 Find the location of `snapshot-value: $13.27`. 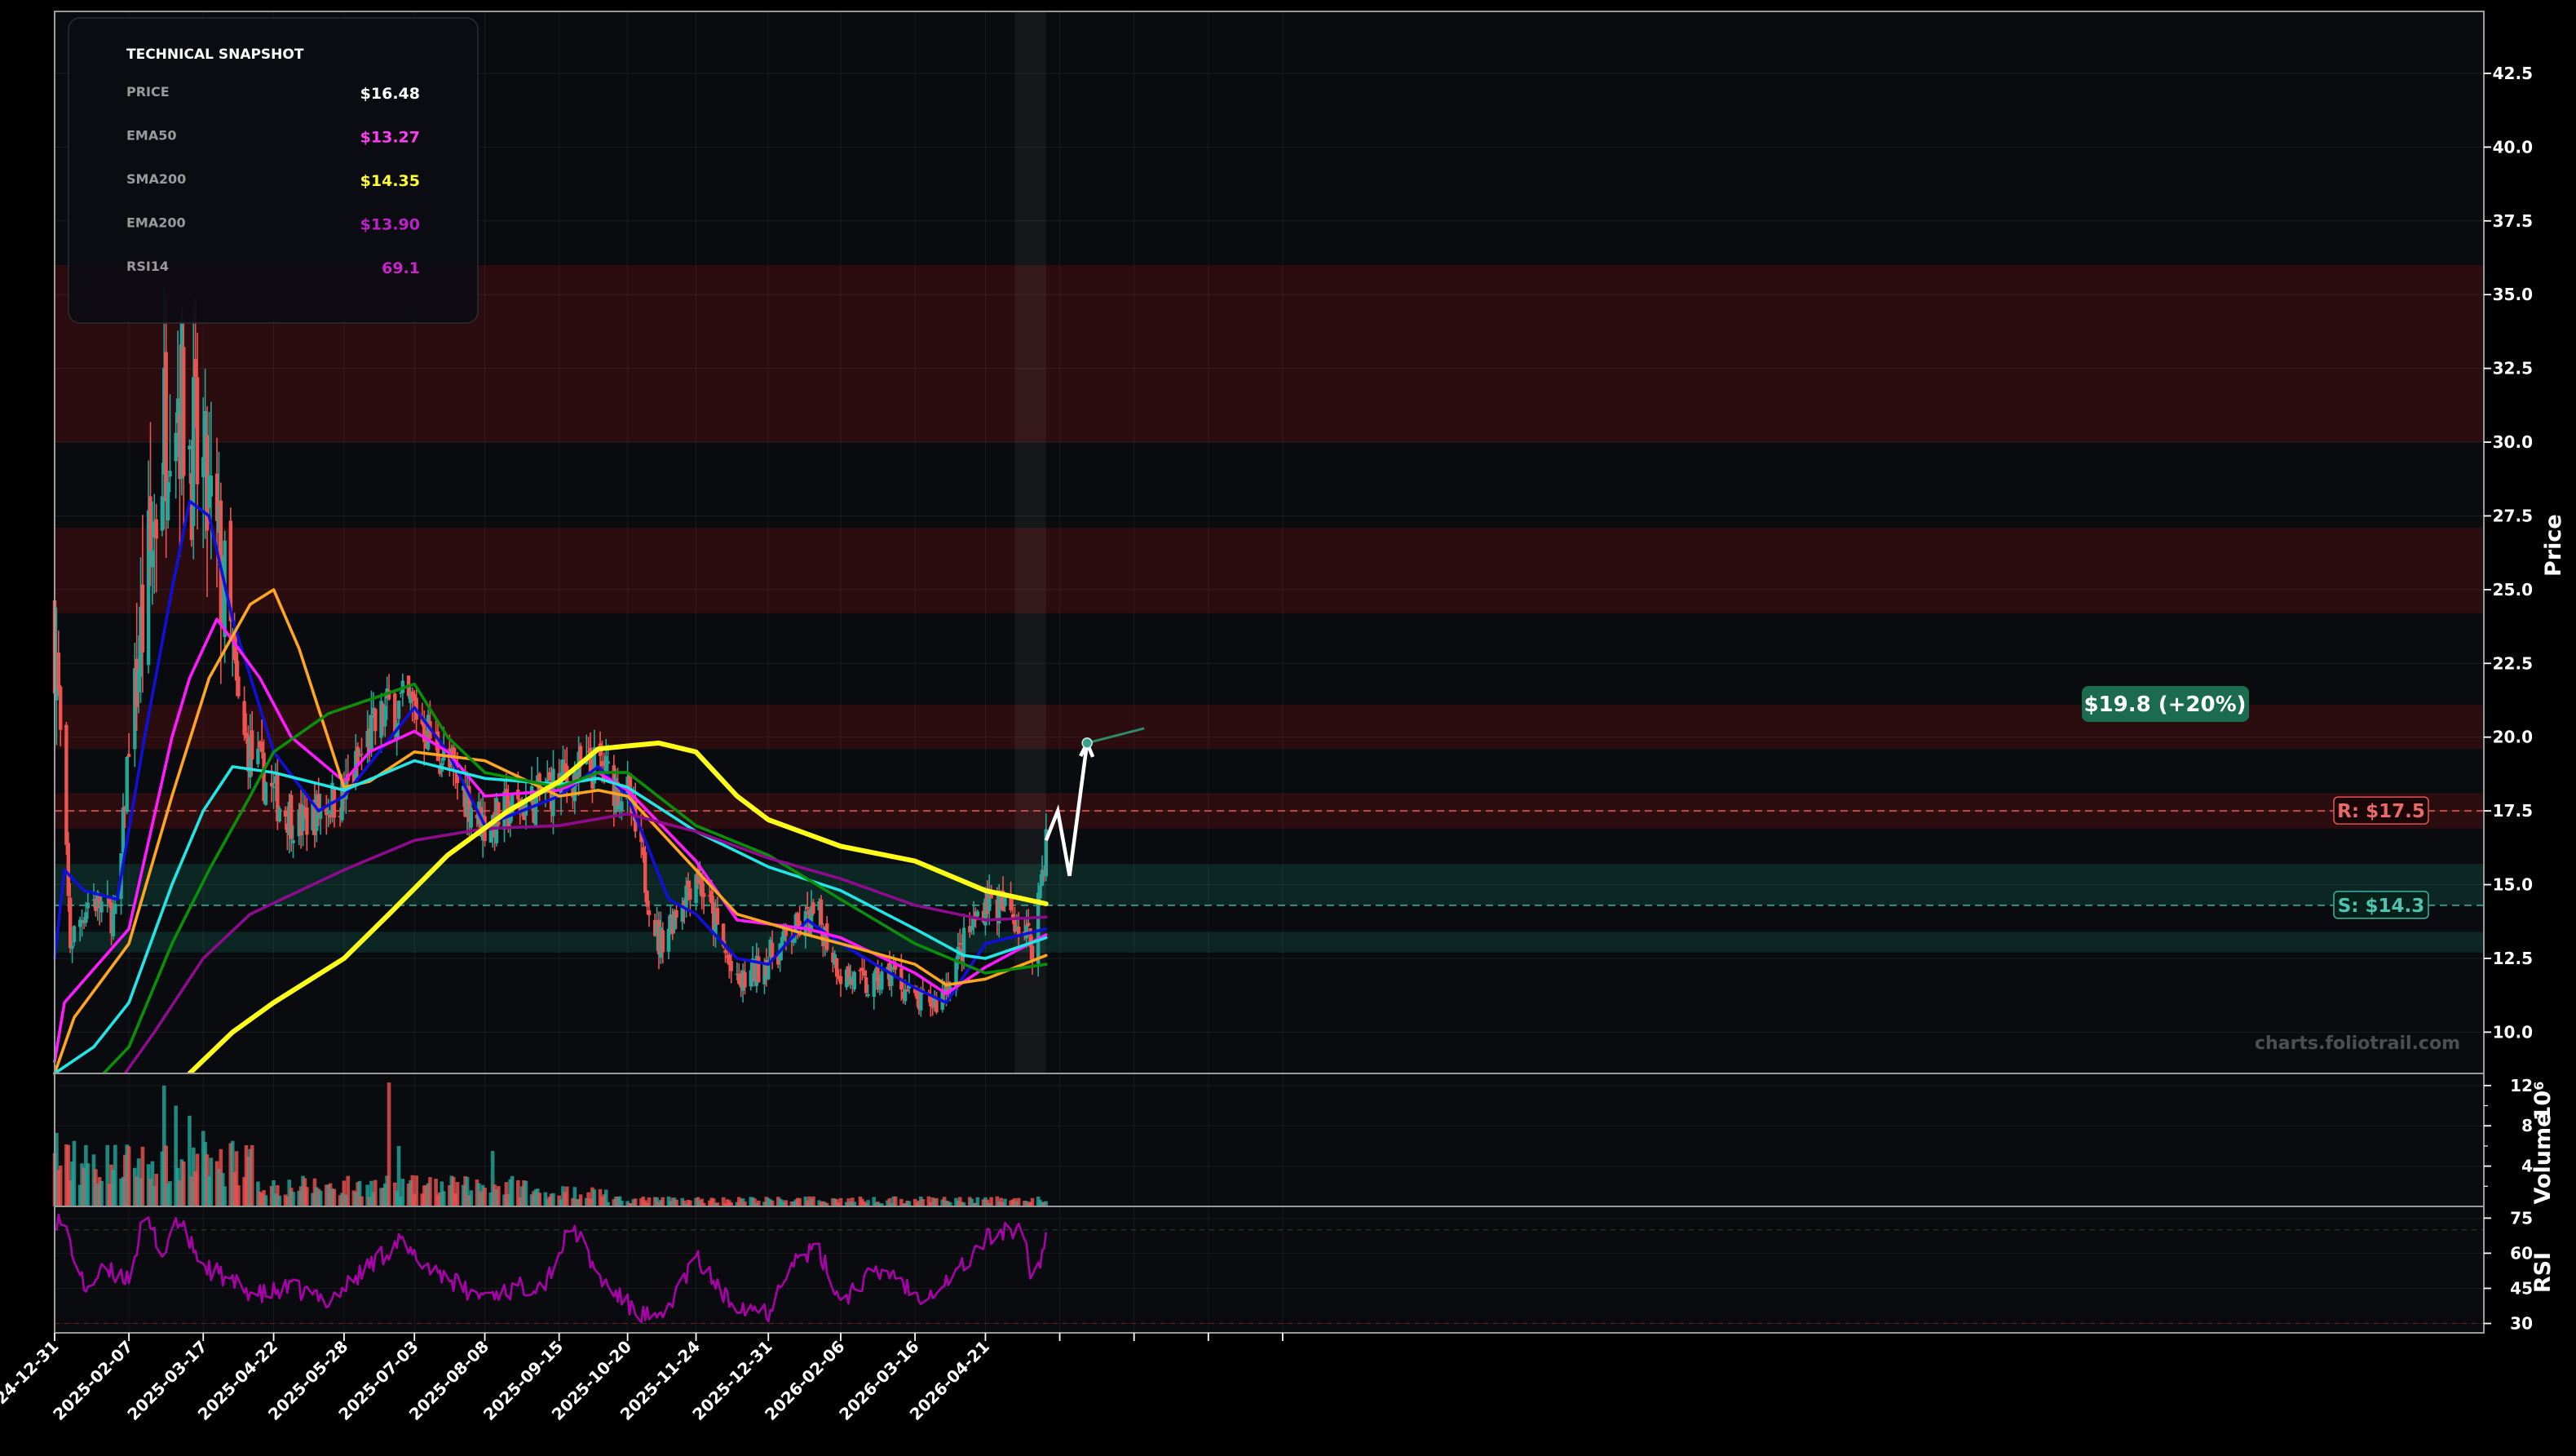

snapshot-value: $13.27 is located at coordinates (390, 138).